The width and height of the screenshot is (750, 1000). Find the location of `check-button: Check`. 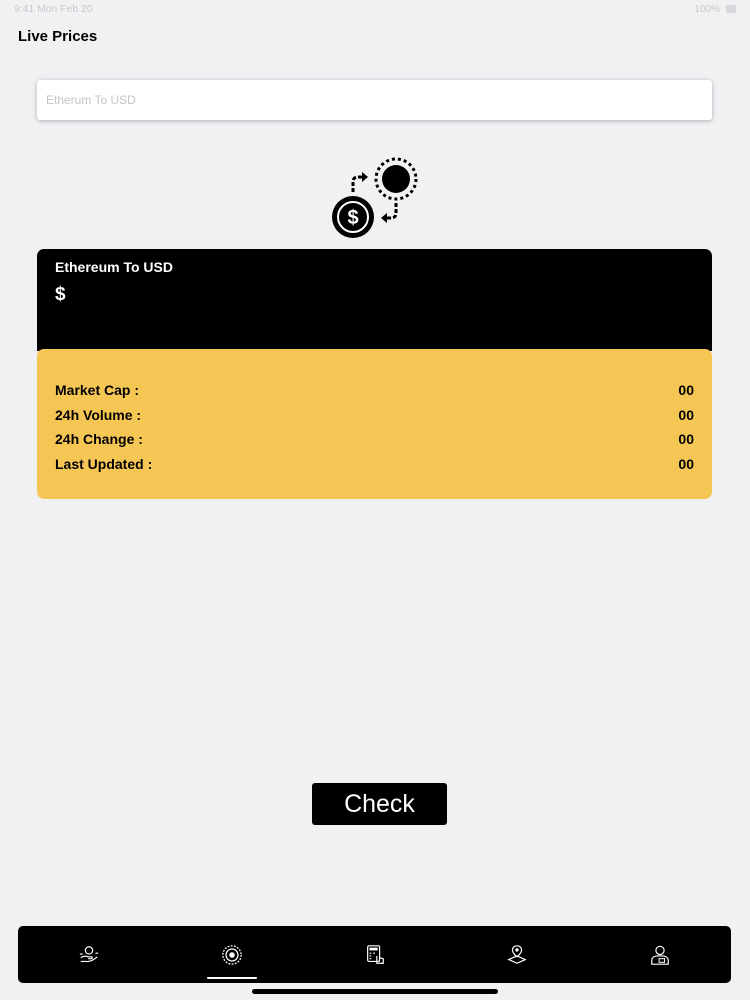

check-button: Check is located at coordinates (379, 804).